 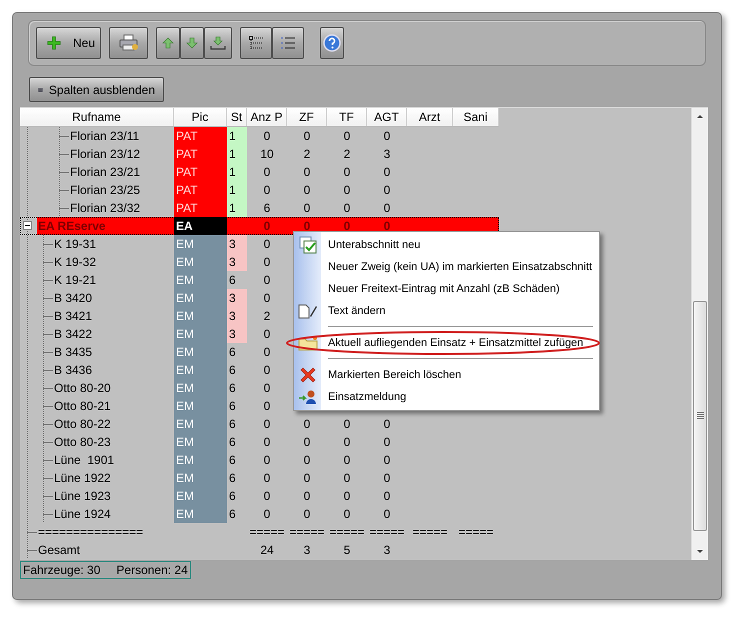 What do you see at coordinates (73, 352) in the screenshot?
I see `vehicle-name: B 3435` at bounding box center [73, 352].